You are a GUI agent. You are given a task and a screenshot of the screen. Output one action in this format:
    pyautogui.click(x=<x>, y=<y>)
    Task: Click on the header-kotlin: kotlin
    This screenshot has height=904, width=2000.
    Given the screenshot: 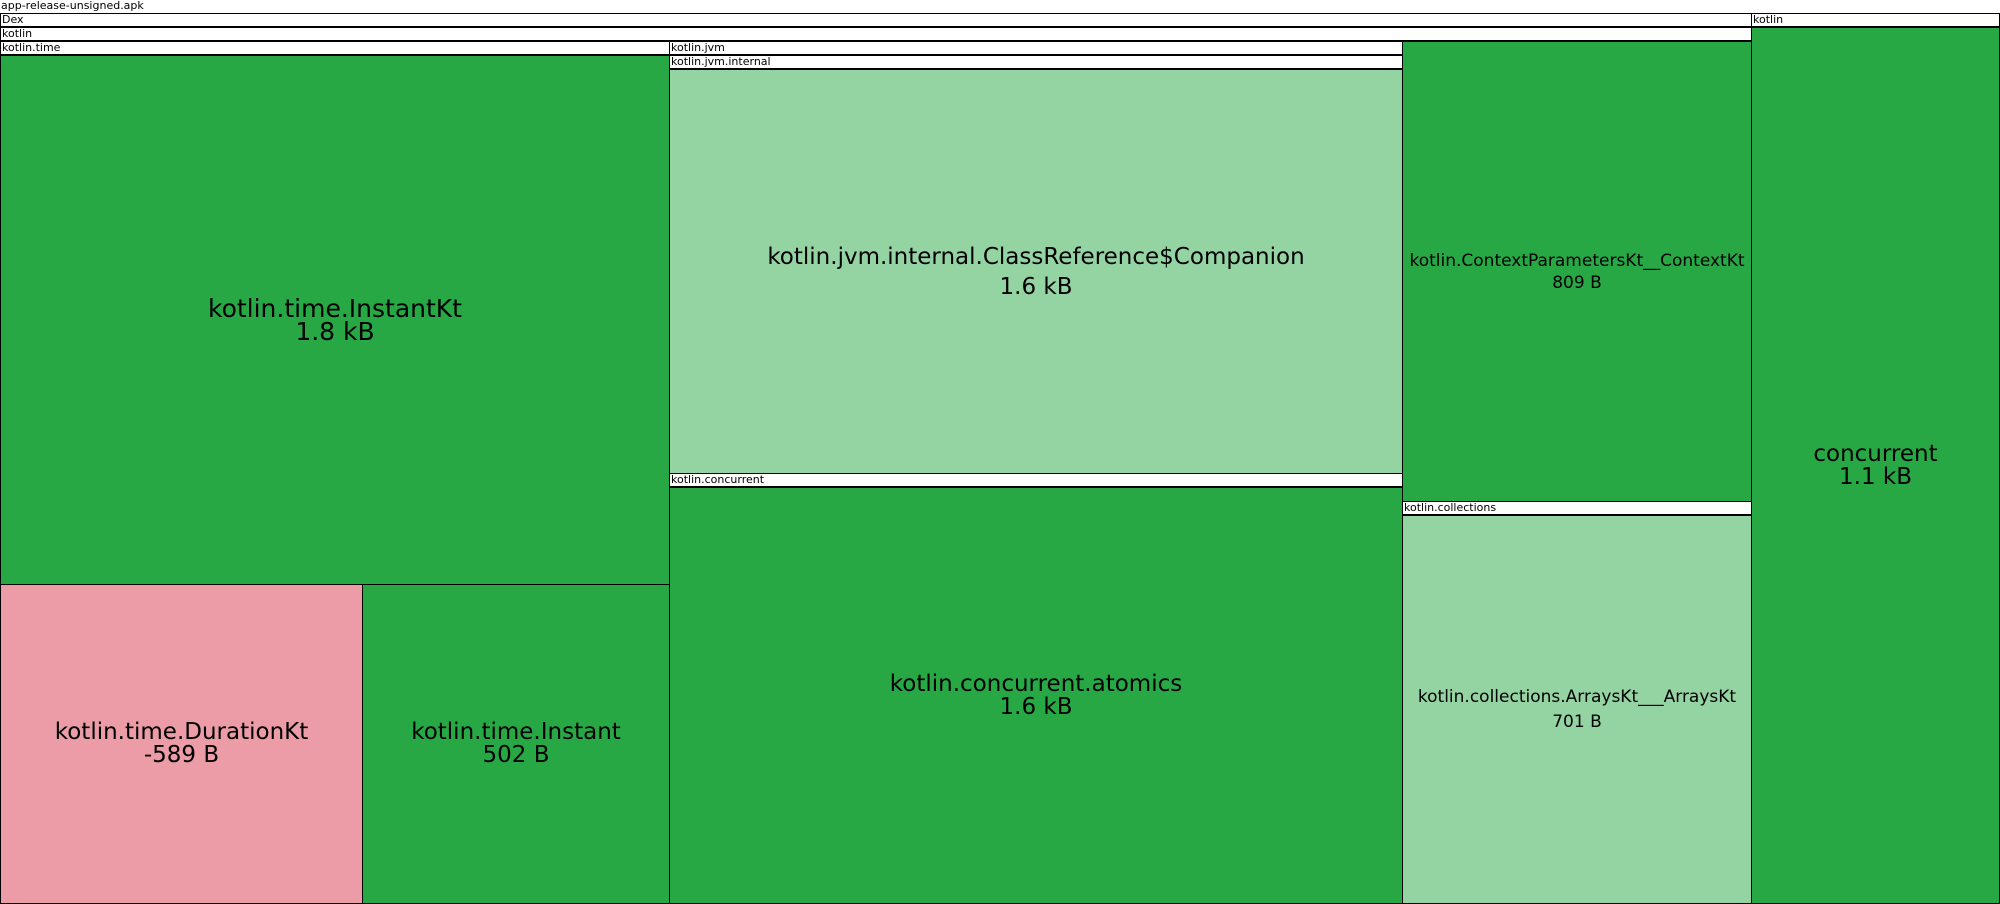 What is the action you would take?
    pyautogui.click(x=876, y=34)
    